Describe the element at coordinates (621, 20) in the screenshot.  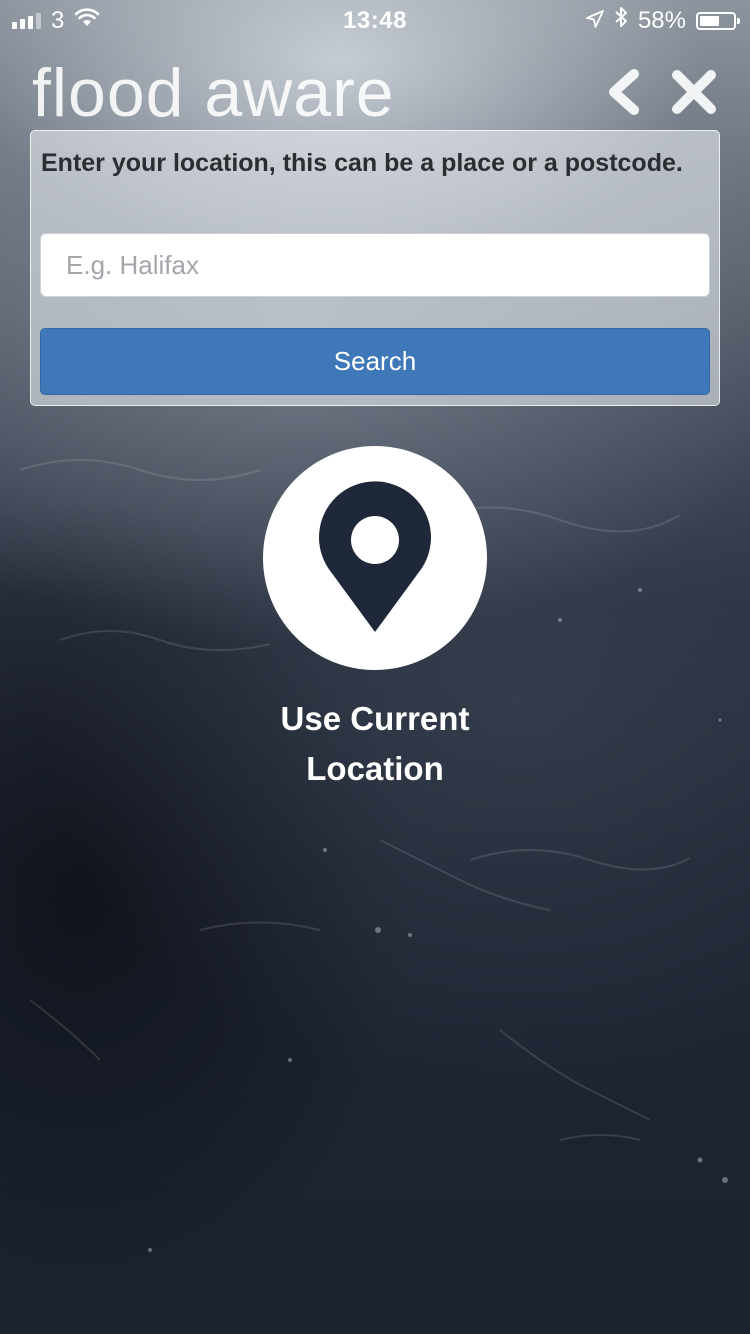
I see `bluetooth-icon` at that location.